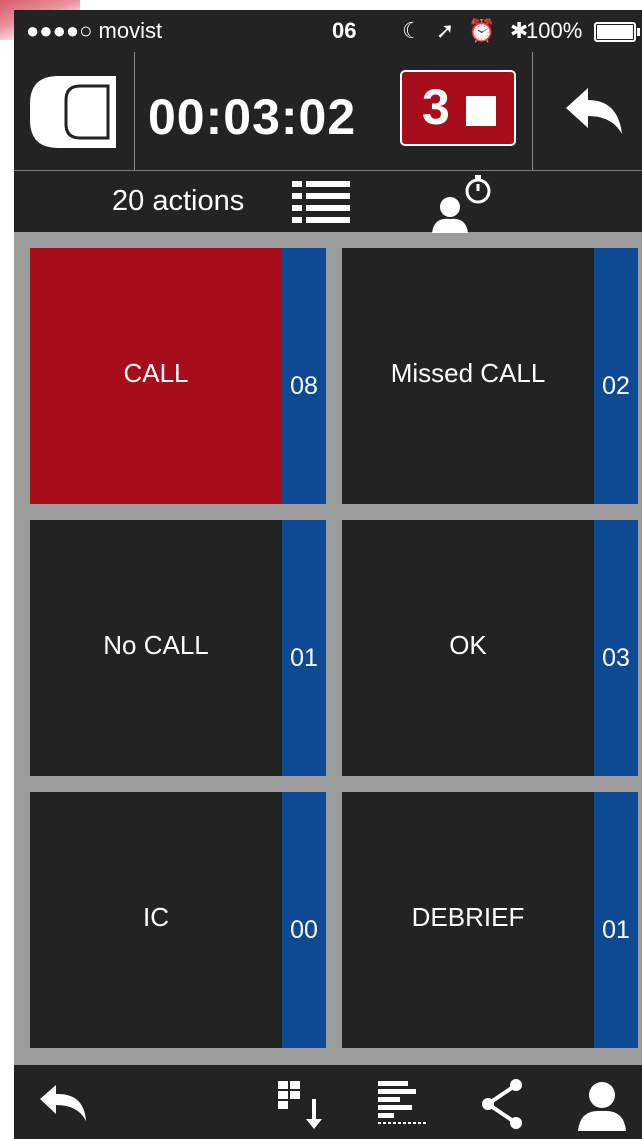  I want to click on tile-label: DEBRIEF, so click(468, 917).